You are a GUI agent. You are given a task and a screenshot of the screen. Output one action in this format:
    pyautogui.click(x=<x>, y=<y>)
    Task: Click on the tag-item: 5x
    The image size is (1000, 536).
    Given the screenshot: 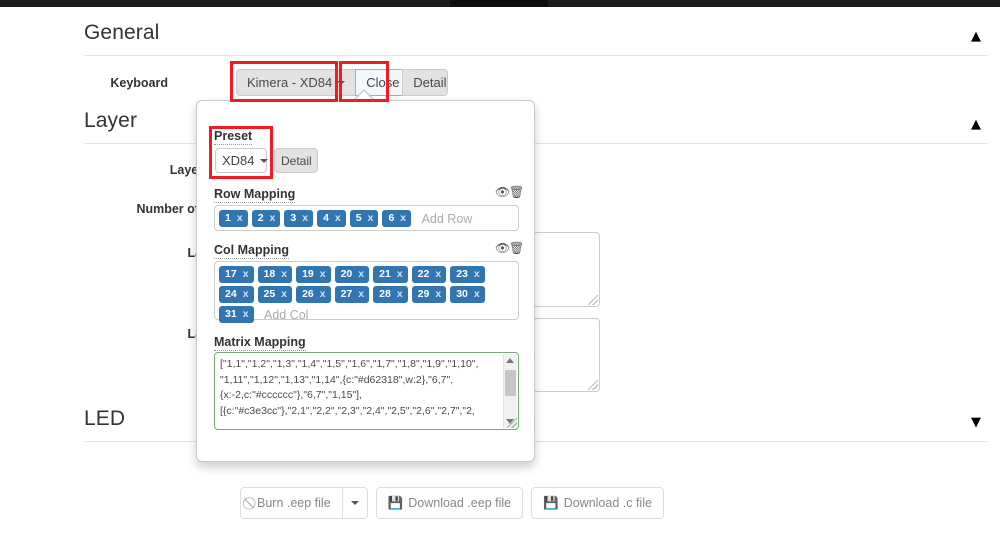 What is the action you would take?
    pyautogui.click(x=364, y=218)
    